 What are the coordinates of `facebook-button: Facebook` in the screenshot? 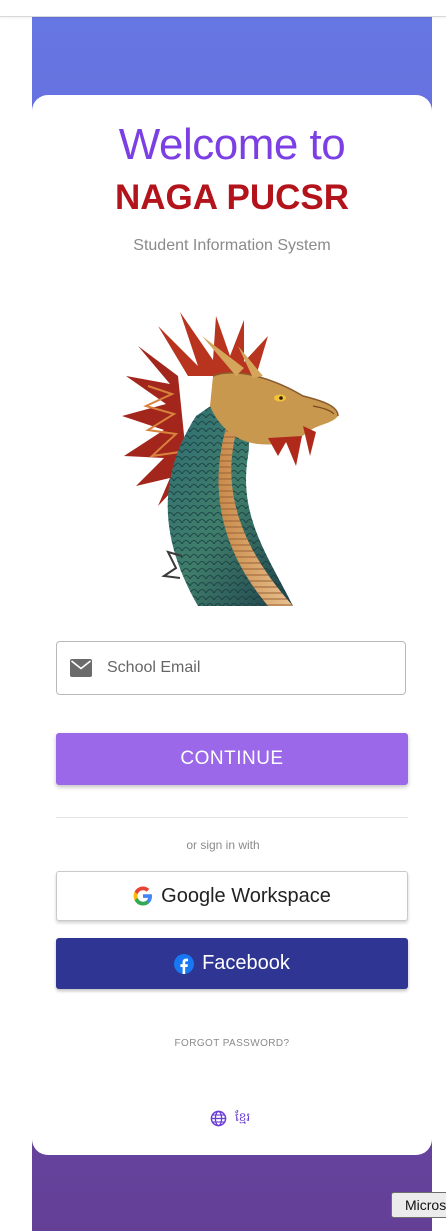 It's located at (232, 963).